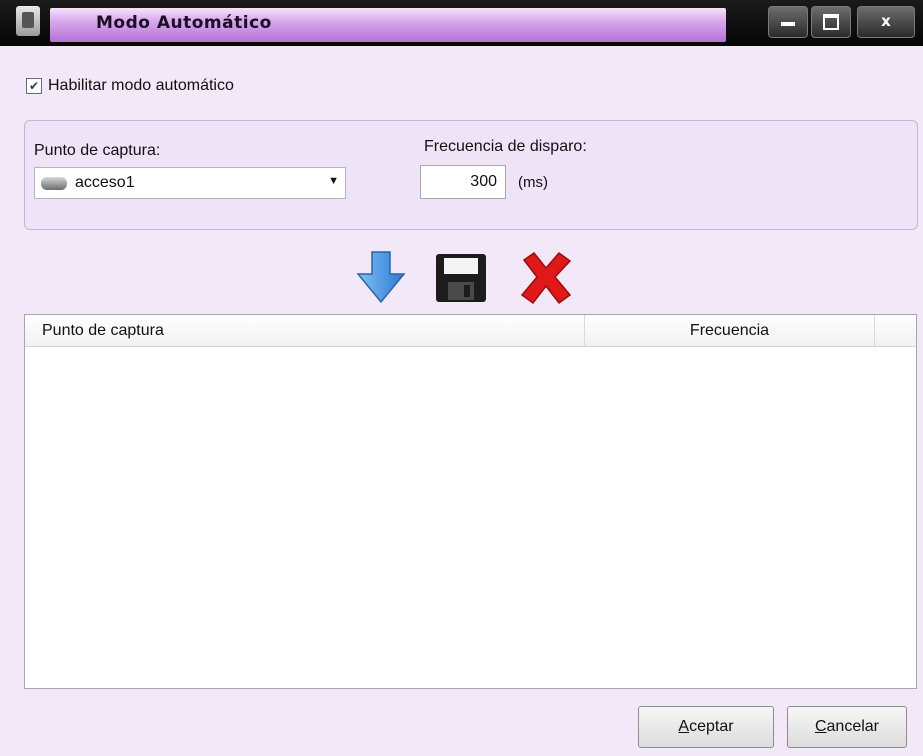 The height and width of the screenshot is (756, 923). What do you see at coordinates (28, 21) in the screenshot?
I see `app-icon` at bounding box center [28, 21].